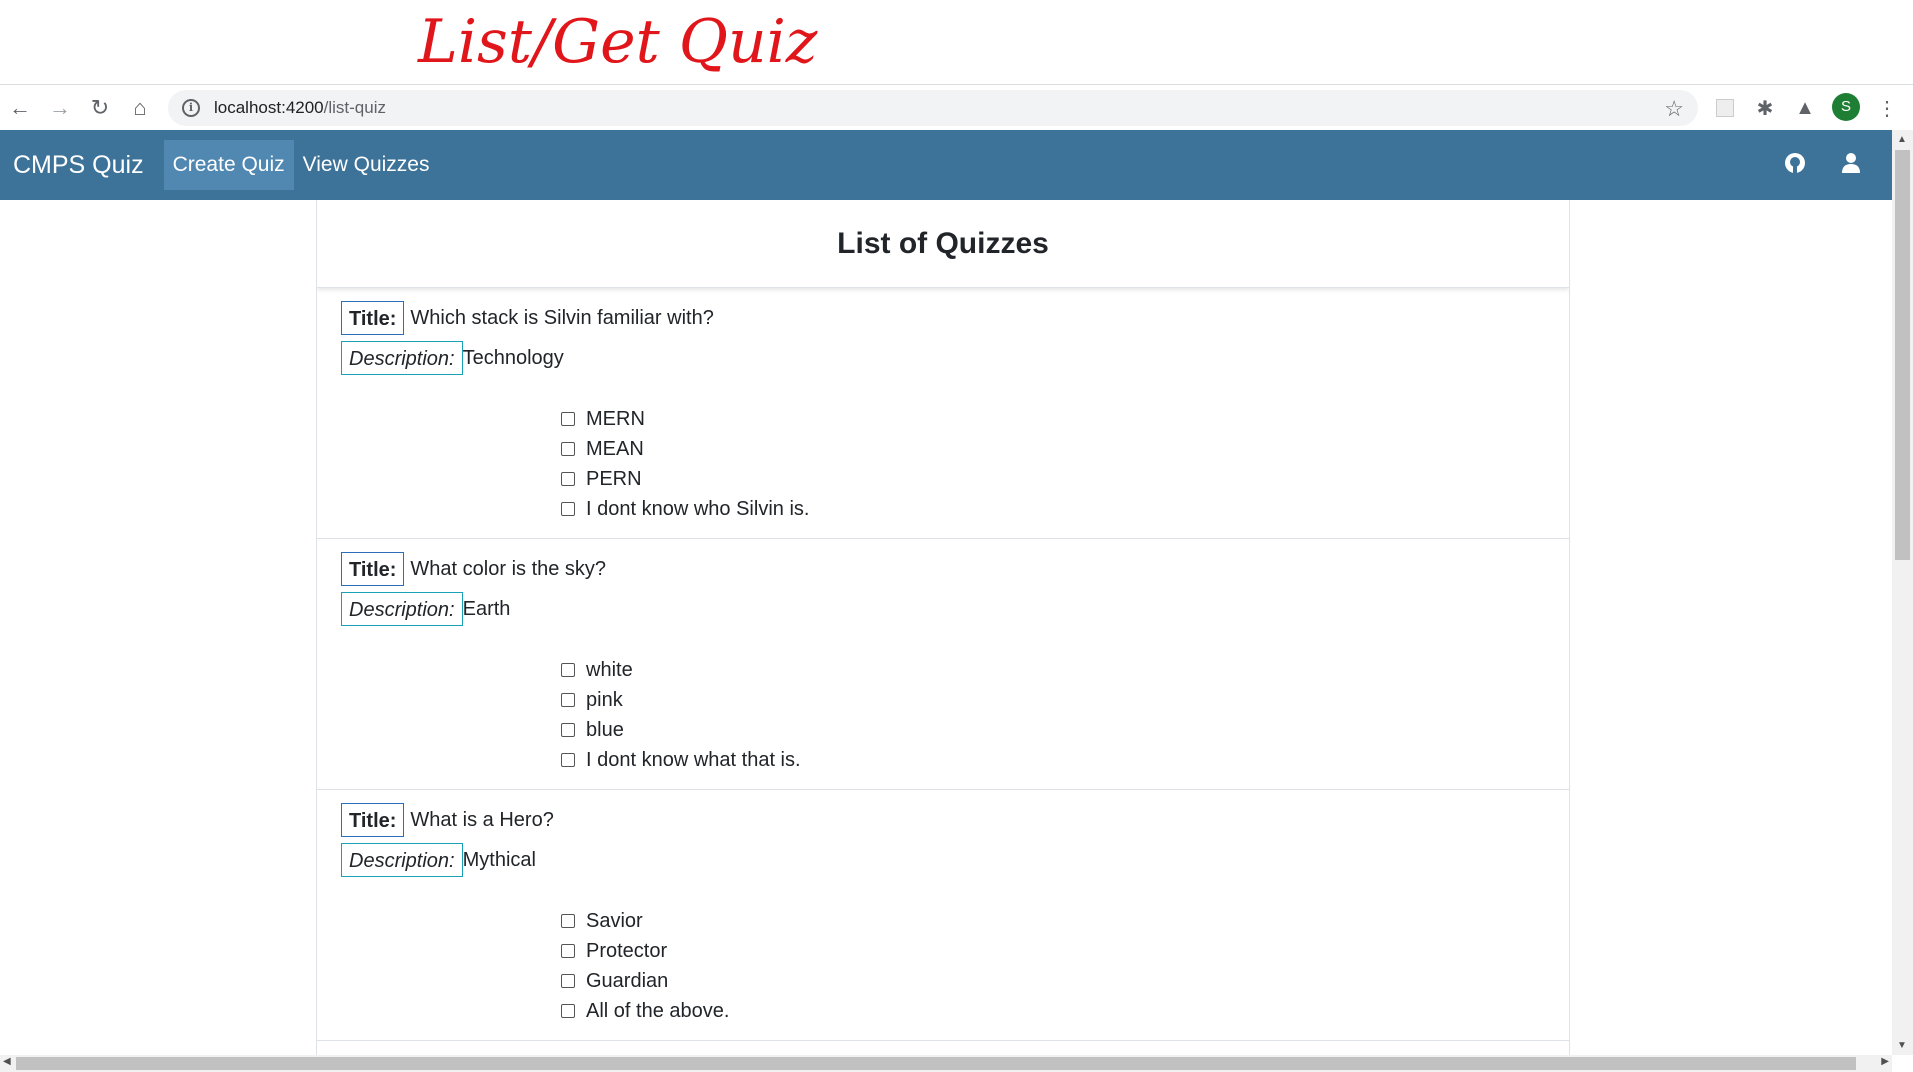 This screenshot has width=1913, height=1072. What do you see at coordinates (499, 859) in the screenshot?
I see `quiz-description: Mythical` at bounding box center [499, 859].